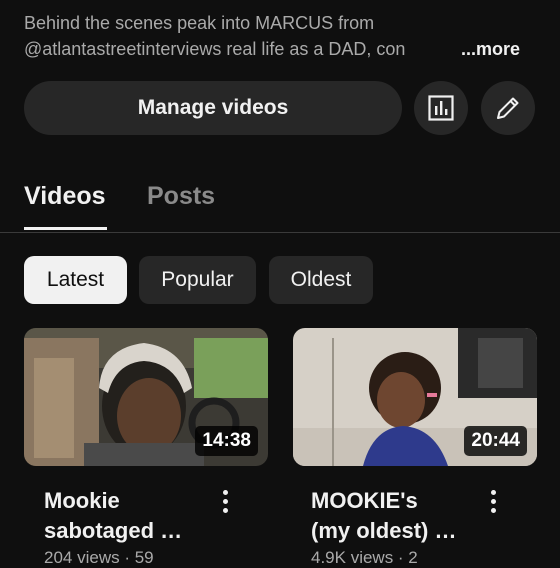 The height and width of the screenshot is (568, 560). What do you see at coordinates (364, 500) in the screenshot?
I see `video-title-line-1: MOOKIE's` at bounding box center [364, 500].